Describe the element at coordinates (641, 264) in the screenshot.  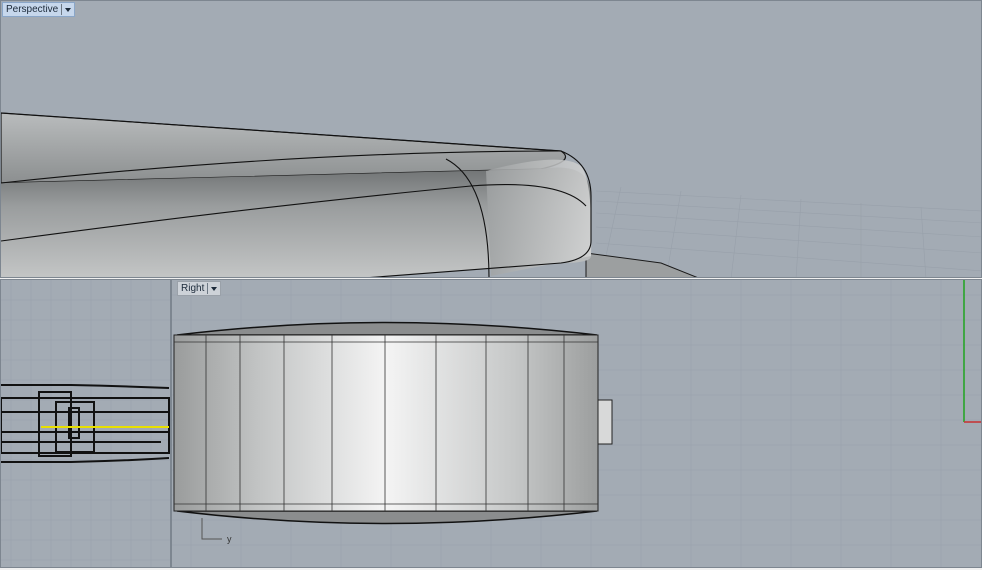
I see `base-plate-surface` at that location.